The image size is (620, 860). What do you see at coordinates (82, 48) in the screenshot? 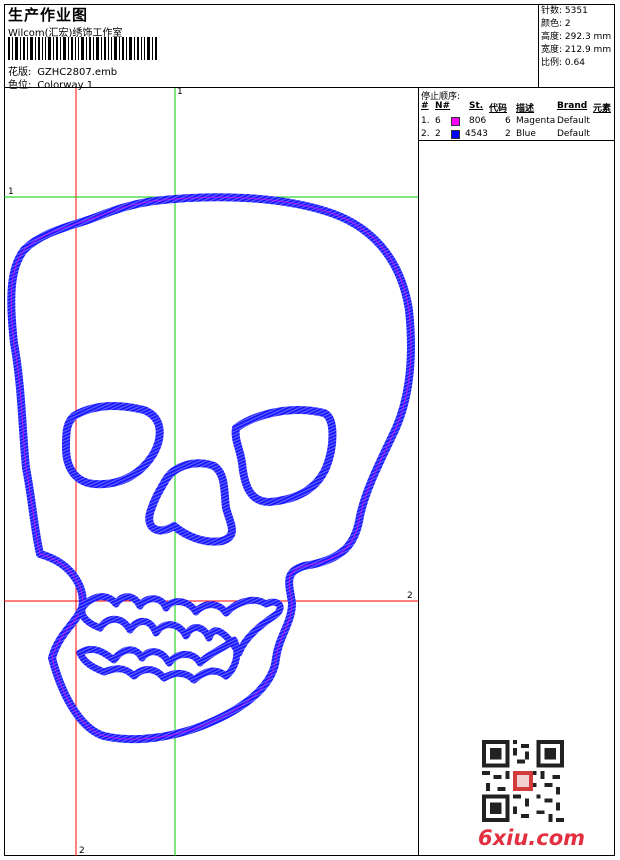
I see `barcode-icon` at bounding box center [82, 48].